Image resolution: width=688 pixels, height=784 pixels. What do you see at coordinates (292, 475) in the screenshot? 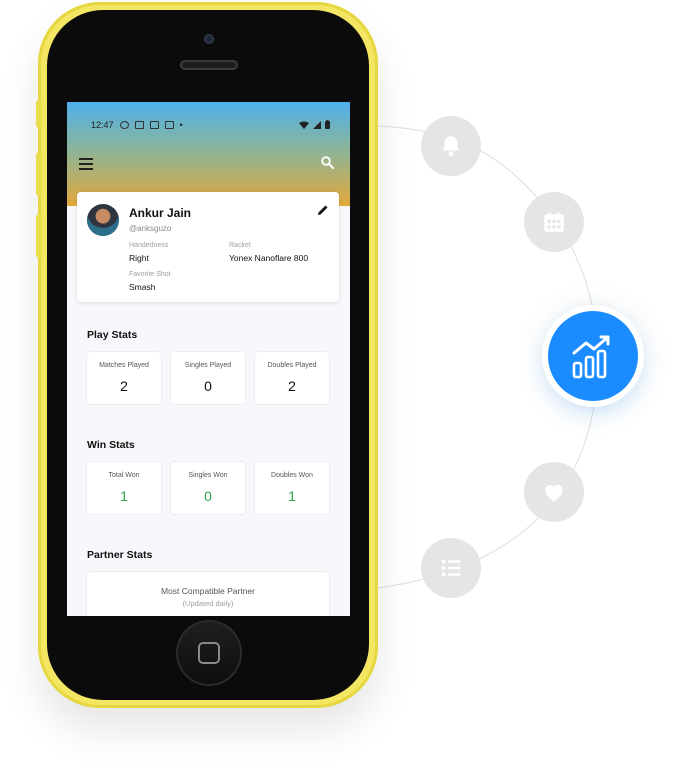
I see `stat-label: Doubles Won` at bounding box center [292, 475].